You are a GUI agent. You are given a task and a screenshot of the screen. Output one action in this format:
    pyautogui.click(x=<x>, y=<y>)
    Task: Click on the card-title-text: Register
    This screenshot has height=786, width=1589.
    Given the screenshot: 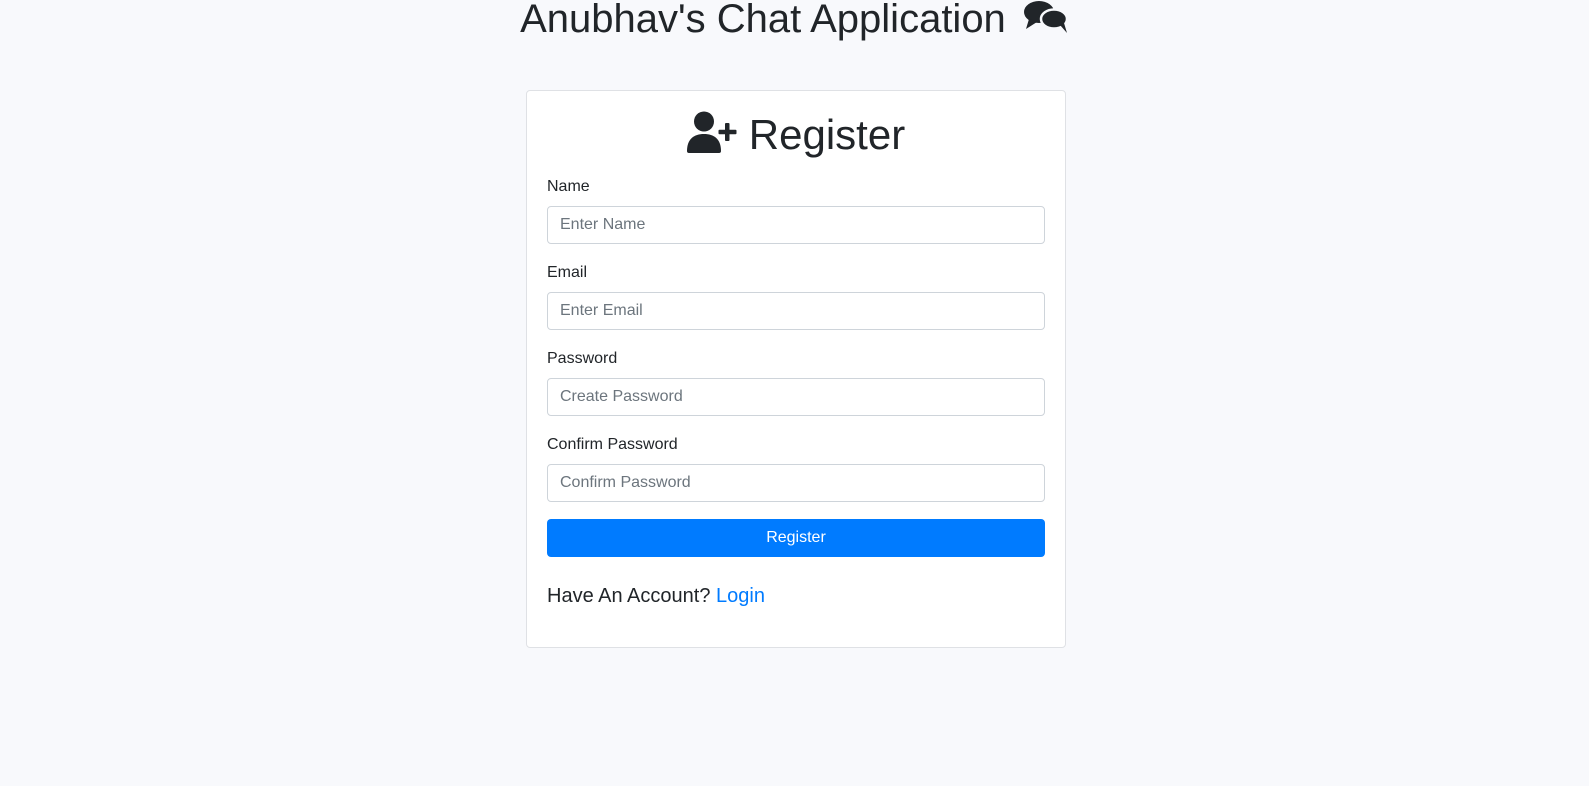 What is the action you would take?
    pyautogui.click(x=827, y=134)
    